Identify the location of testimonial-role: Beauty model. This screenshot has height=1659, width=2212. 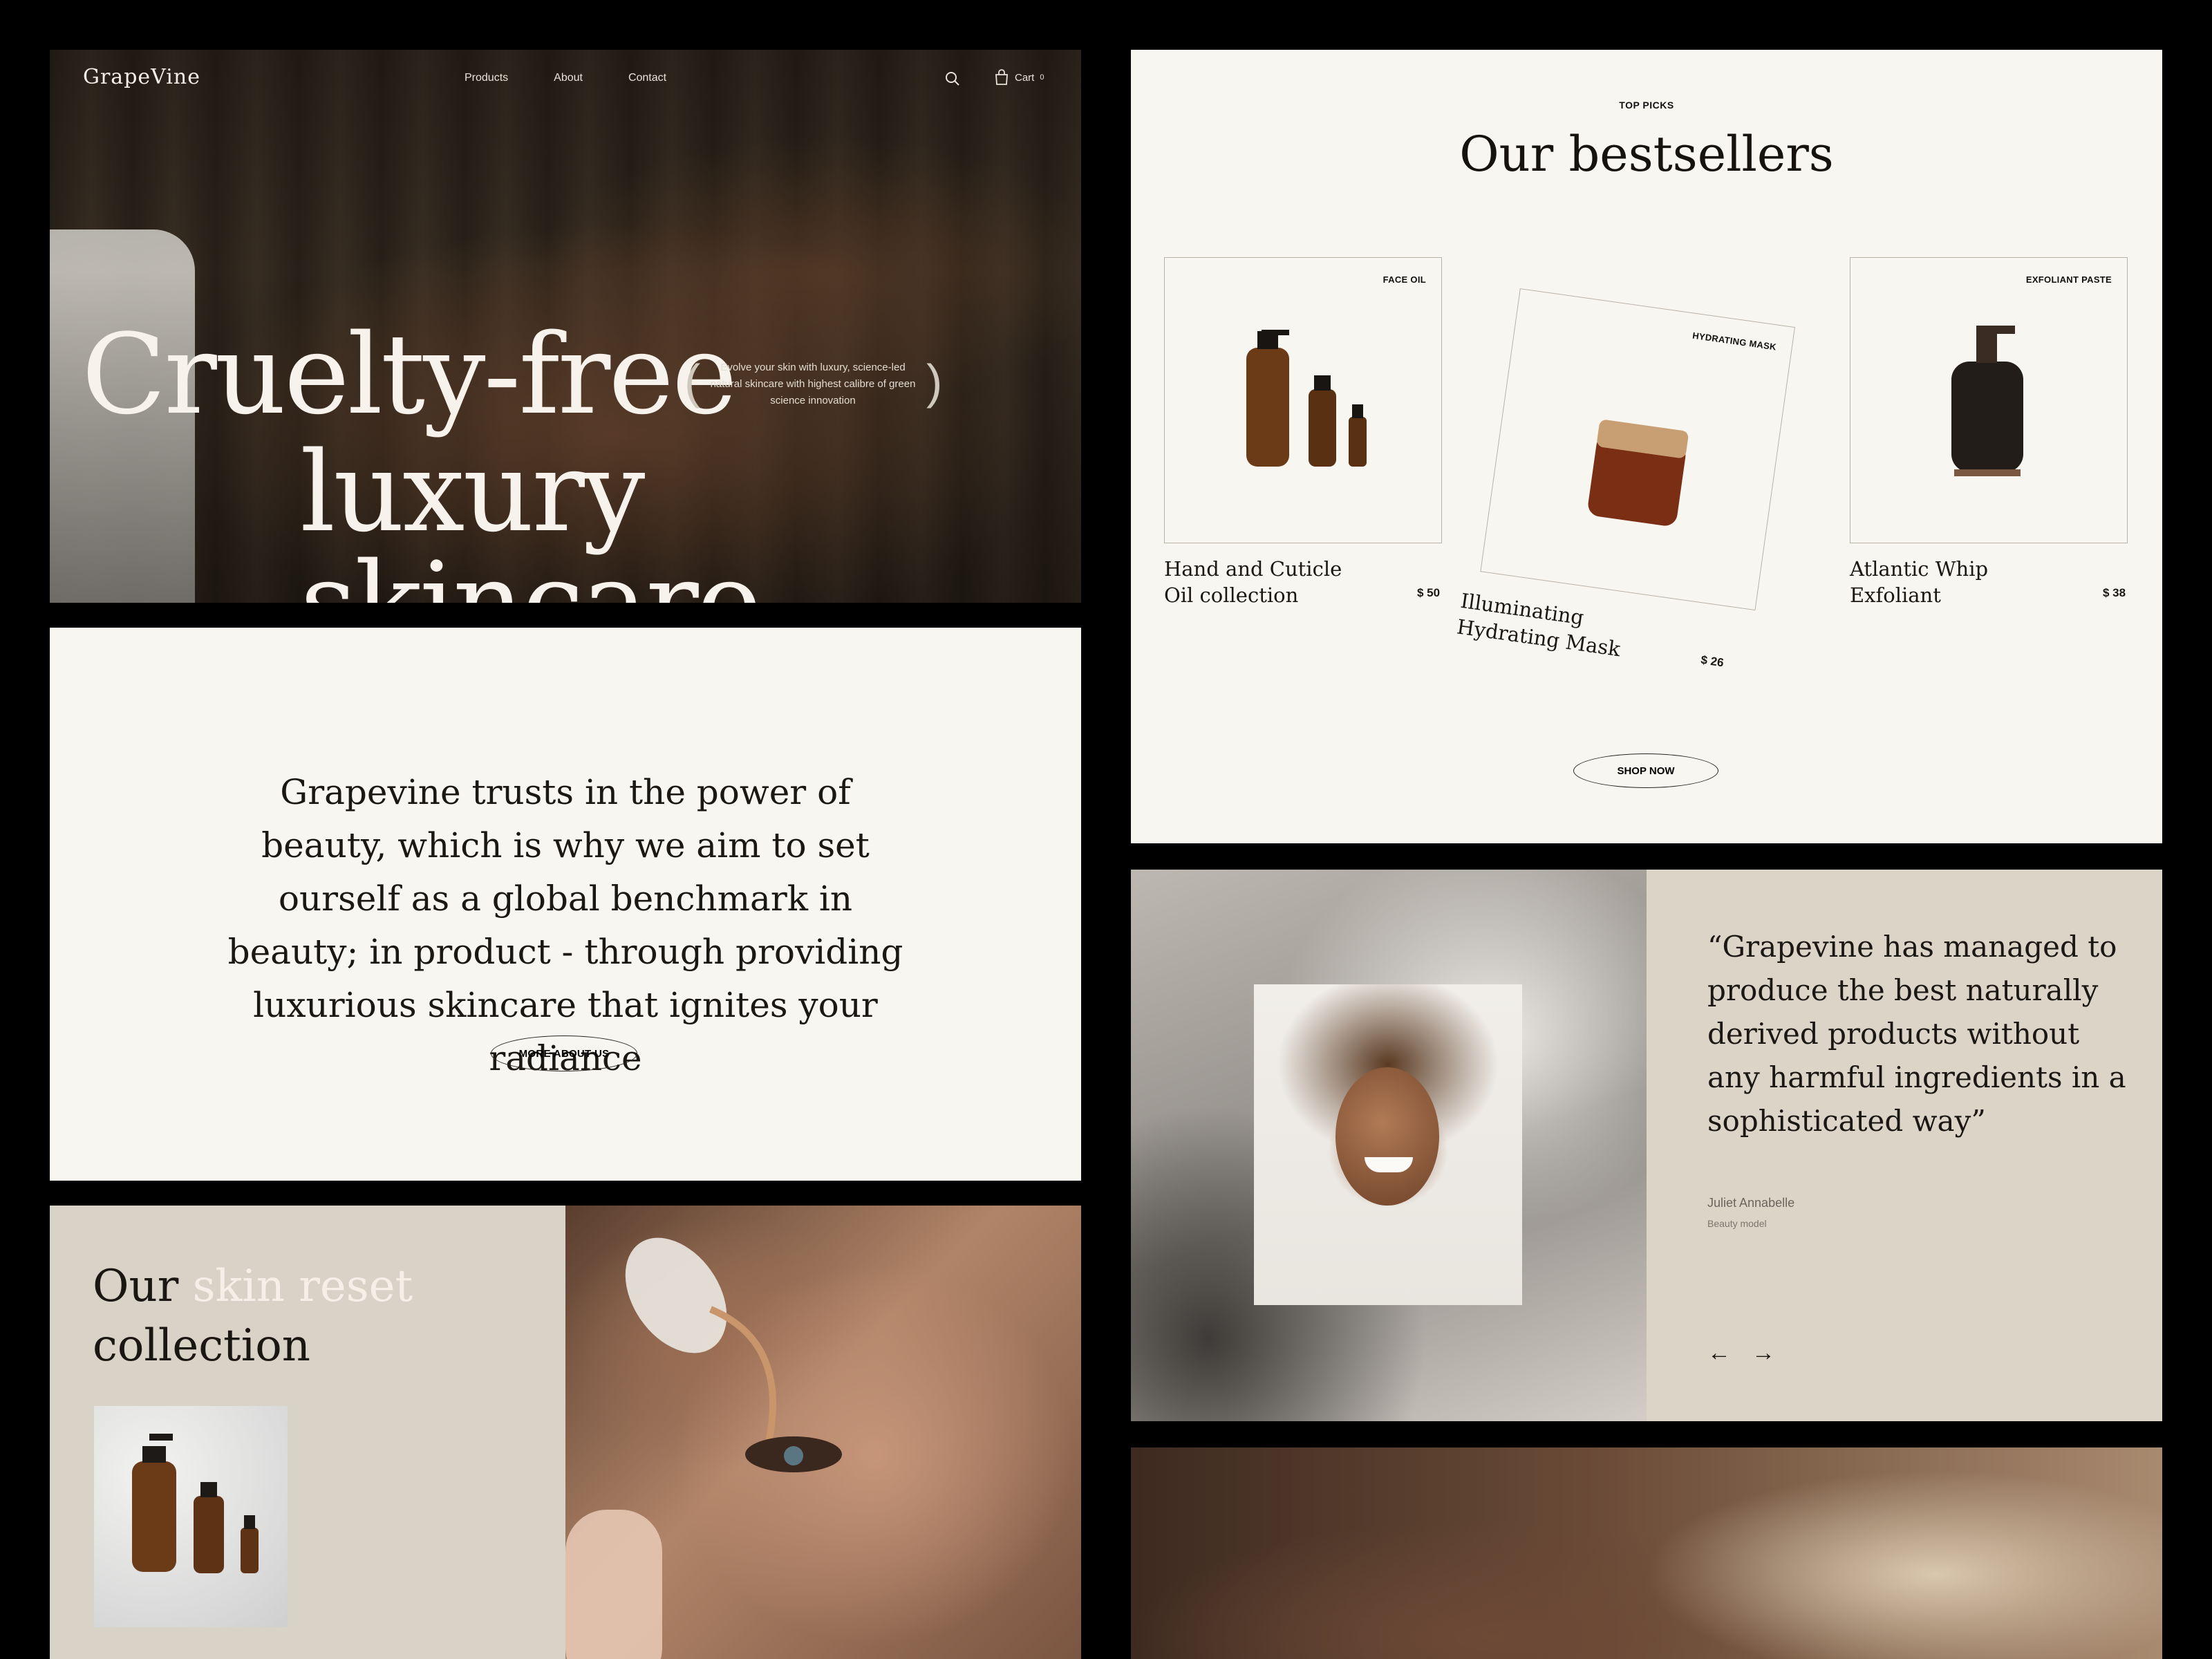
(1737, 1223).